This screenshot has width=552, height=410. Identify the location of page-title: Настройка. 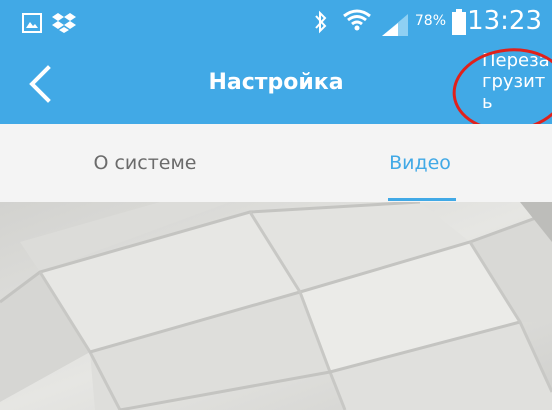
(276, 82).